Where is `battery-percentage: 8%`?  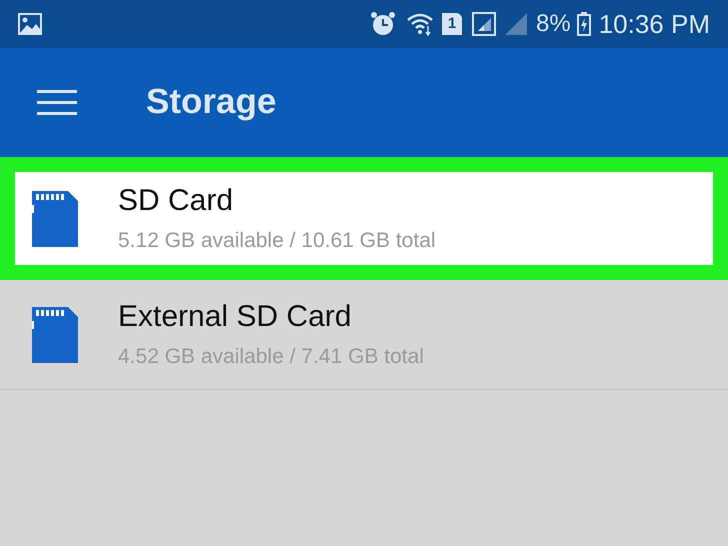
battery-percentage: 8% is located at coordinates (553, 24).